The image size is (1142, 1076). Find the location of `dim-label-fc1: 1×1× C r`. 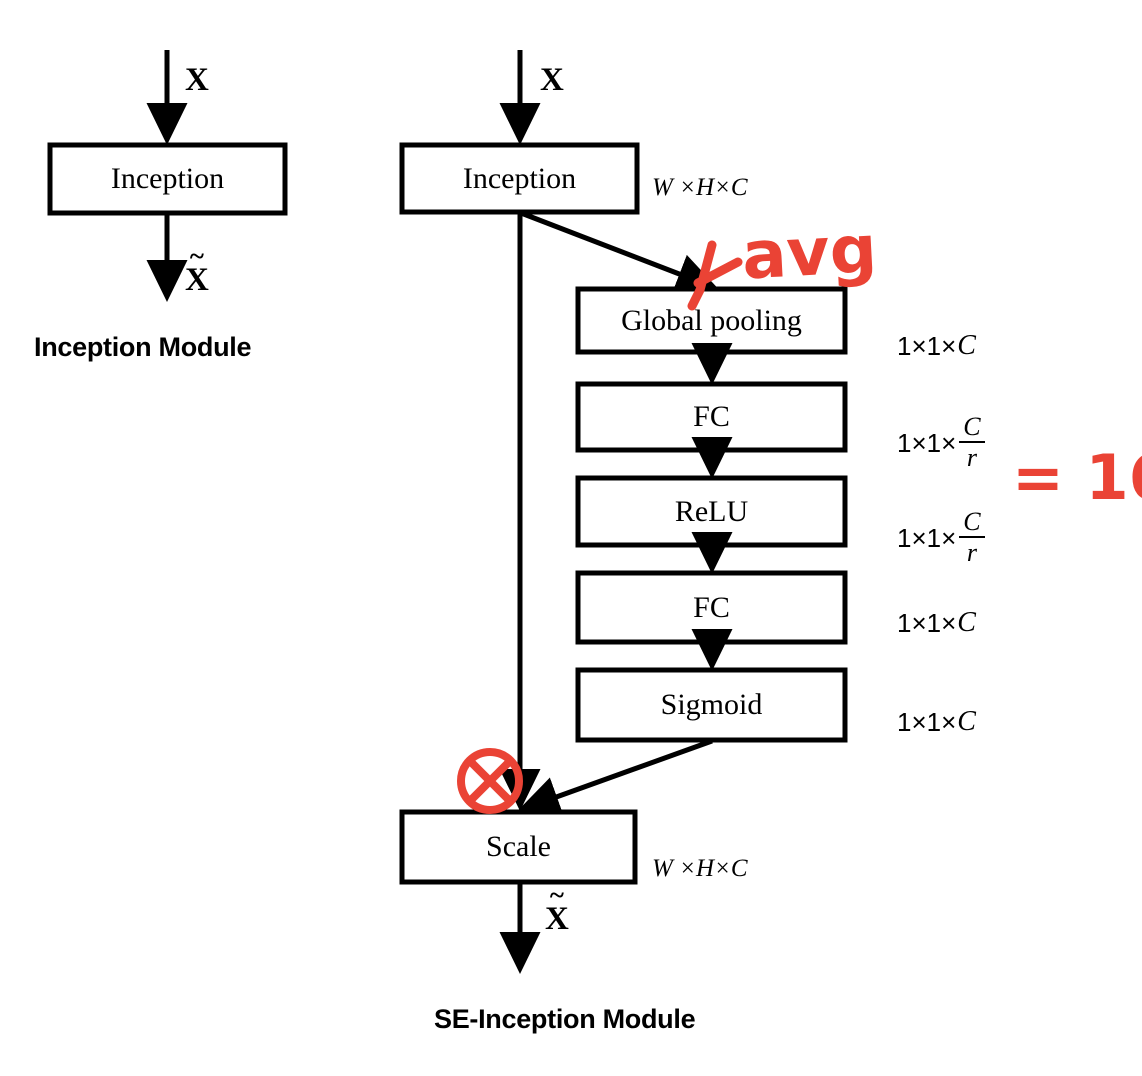

dim-label-fc1: 1×1× C r is located at coordinates (941, 442).